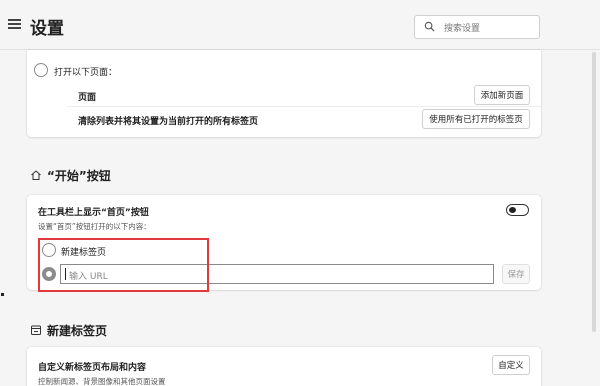 The width and height of the screenshot is (600, 386). I want to click on open-pages-label: 打开以下页面：, so click(86, 73).